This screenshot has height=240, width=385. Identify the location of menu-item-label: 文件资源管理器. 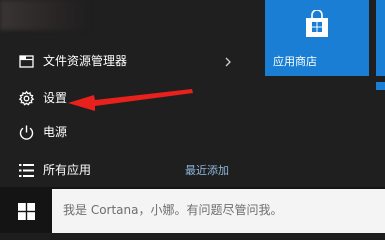
(85, 61).